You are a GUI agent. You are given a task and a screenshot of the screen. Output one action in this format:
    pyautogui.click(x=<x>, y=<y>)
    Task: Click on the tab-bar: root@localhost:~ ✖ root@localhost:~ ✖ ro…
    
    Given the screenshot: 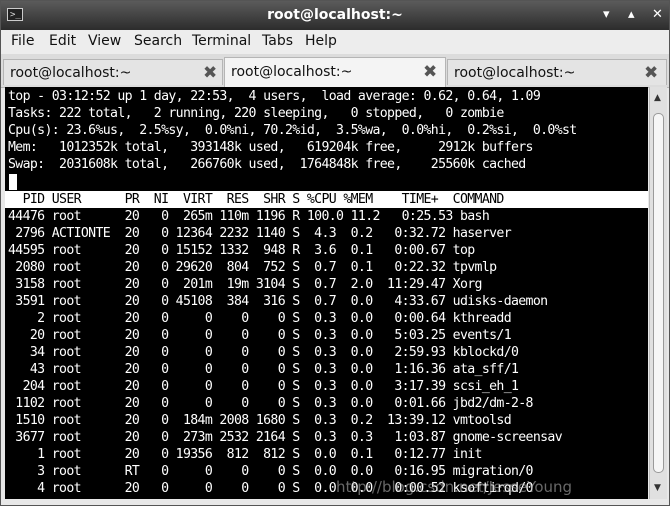 What is the action you would take?
    pyautogui.click(x=335, y=71)
    